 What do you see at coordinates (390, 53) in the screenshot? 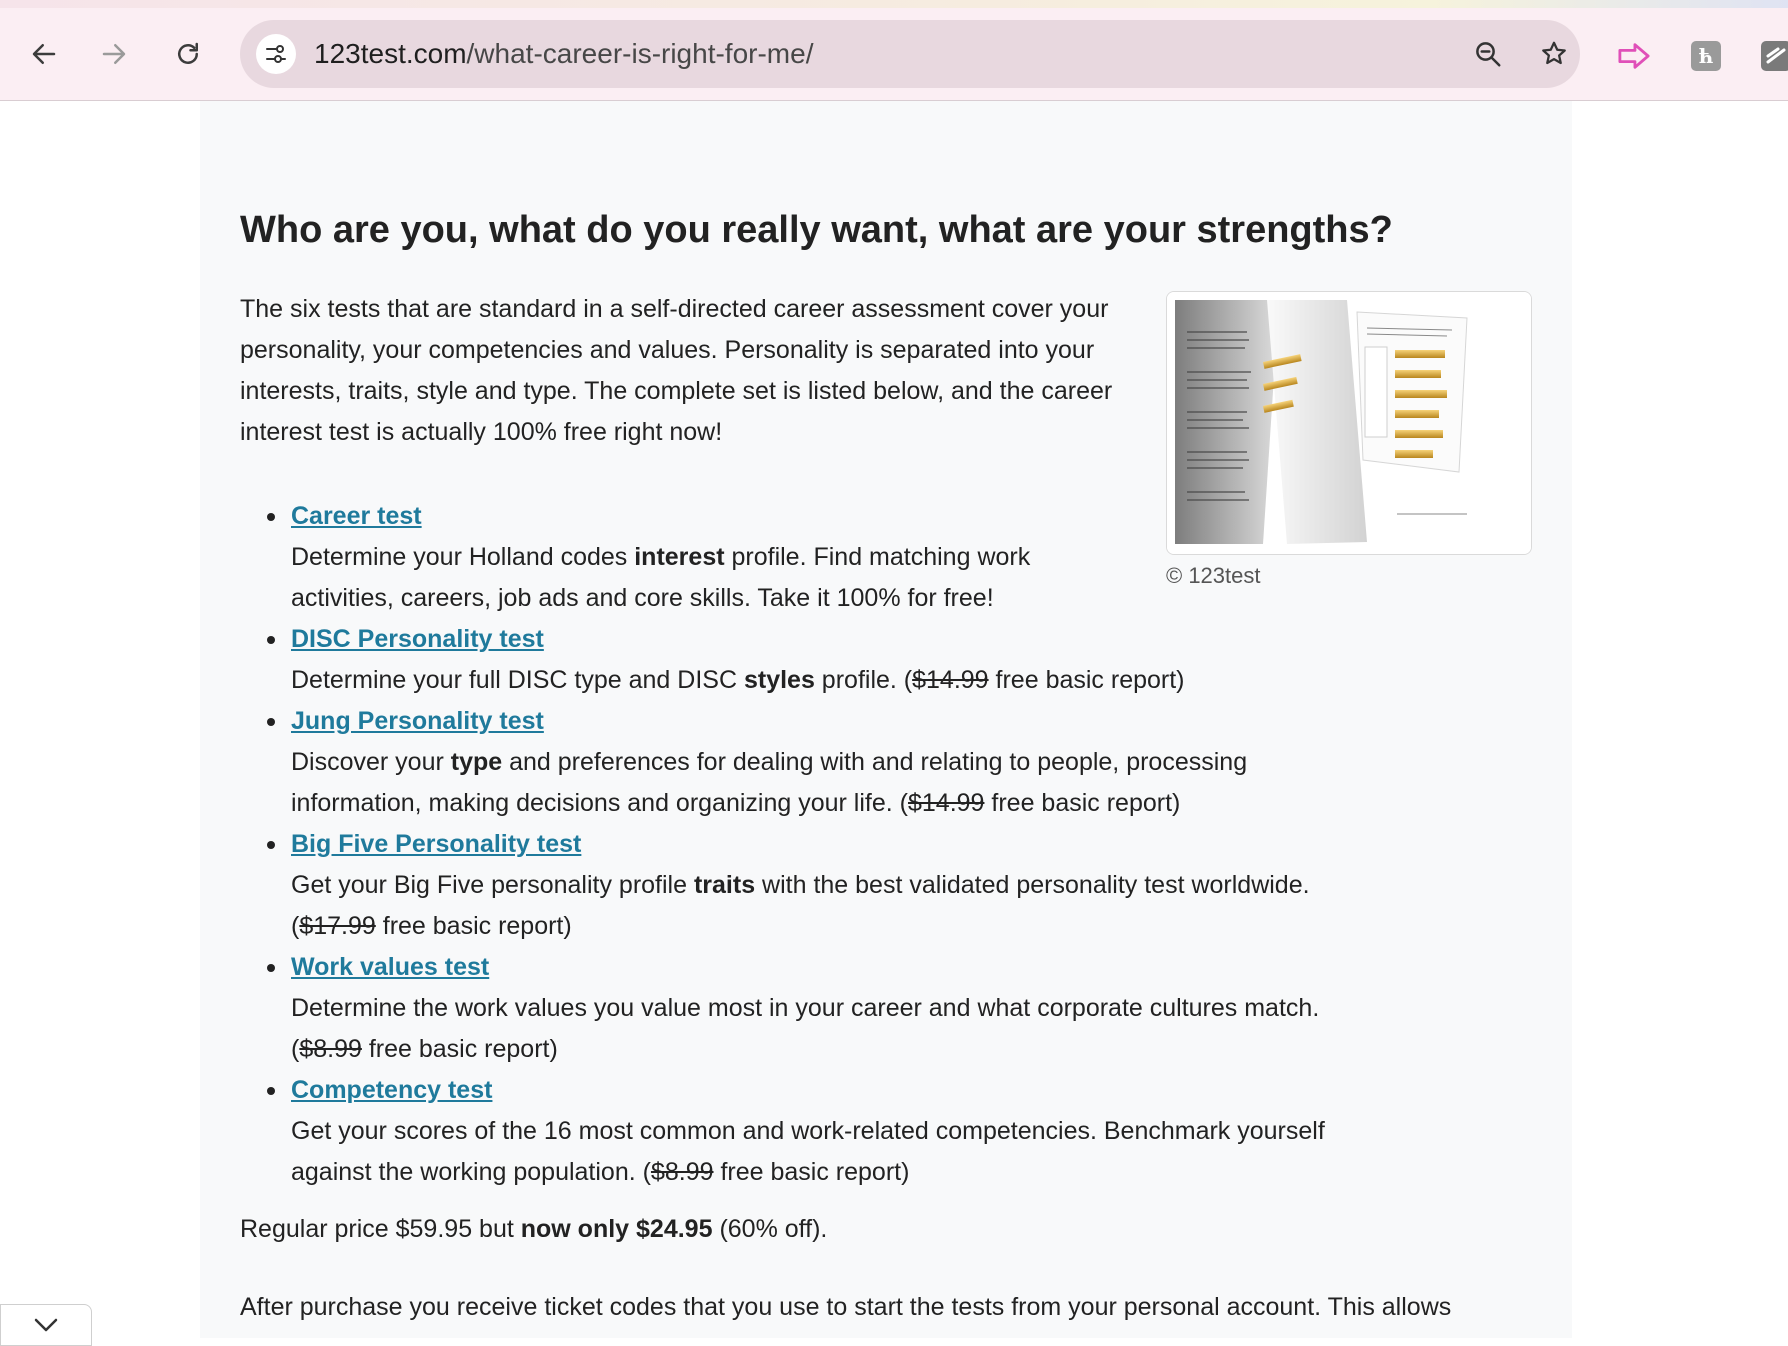
I see `url-domain: 123test.com` at bounding box center [390, 53].